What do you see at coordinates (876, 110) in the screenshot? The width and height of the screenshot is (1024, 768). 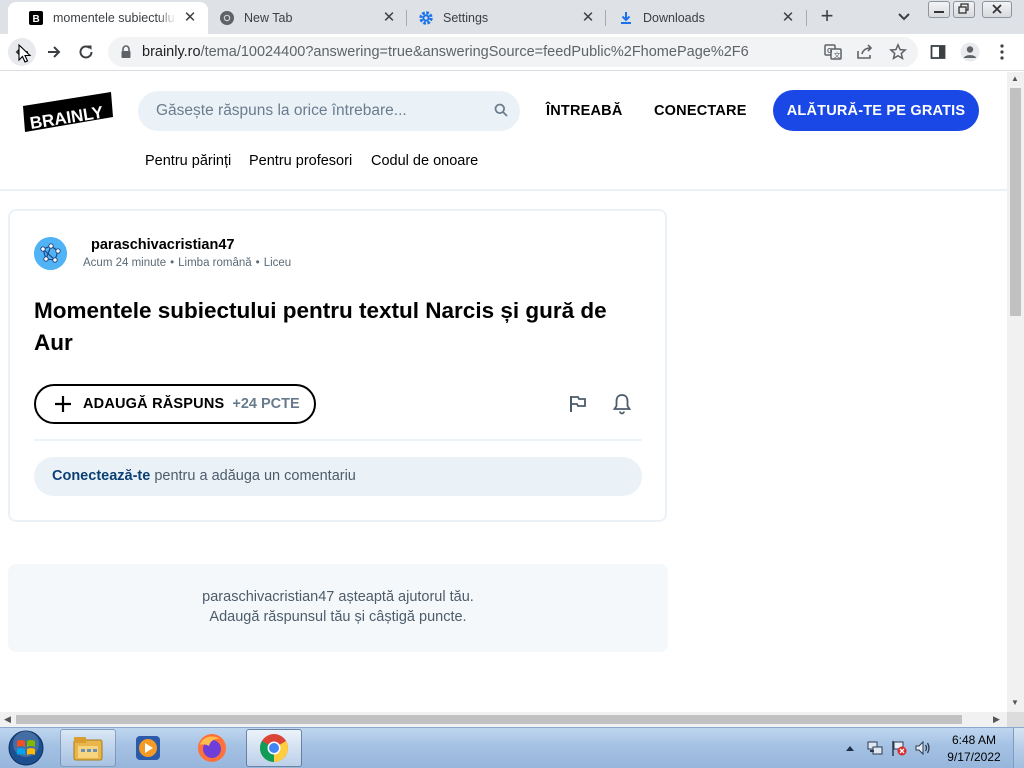 I see `join-free-button: ALĂTURĂ-TE PE GRATIS` at bounding box center [876, 110].